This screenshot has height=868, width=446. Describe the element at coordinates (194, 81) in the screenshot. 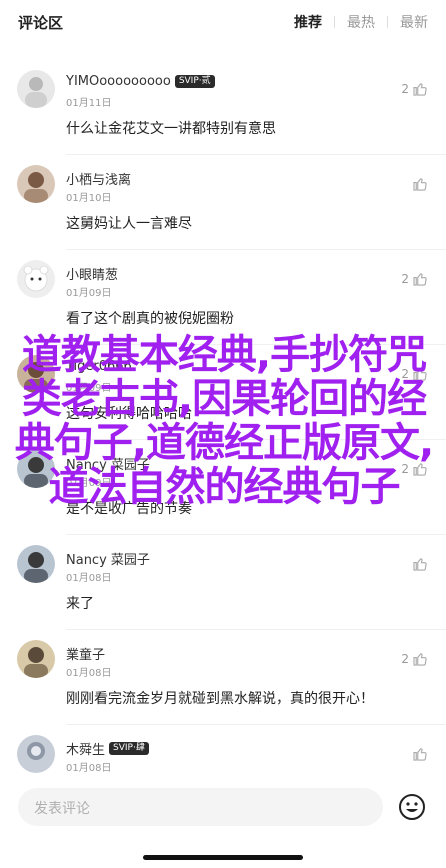

I see `vip-badge: SVIP·贰` at that location.